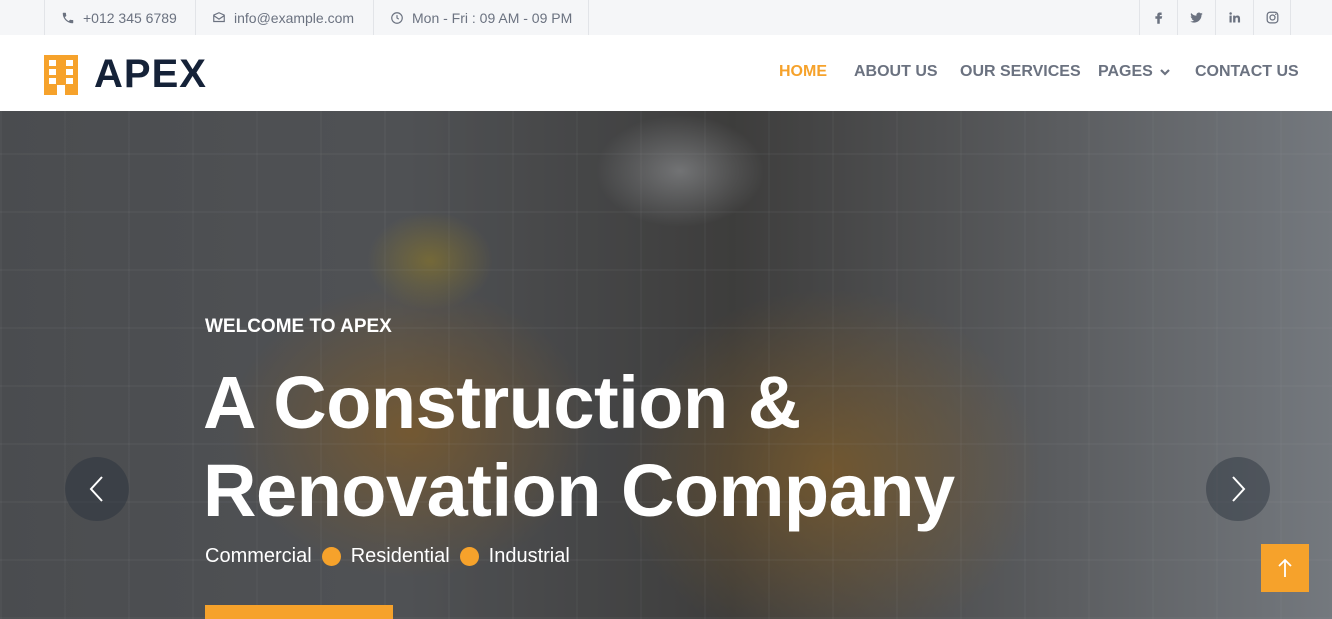  I want to click on email-contact: info@example.com, so click(284, 17).